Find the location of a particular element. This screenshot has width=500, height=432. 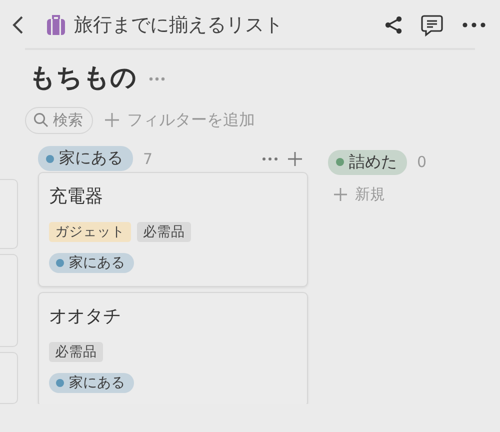

search-field: 検索 is located at coordinates (59, 120).